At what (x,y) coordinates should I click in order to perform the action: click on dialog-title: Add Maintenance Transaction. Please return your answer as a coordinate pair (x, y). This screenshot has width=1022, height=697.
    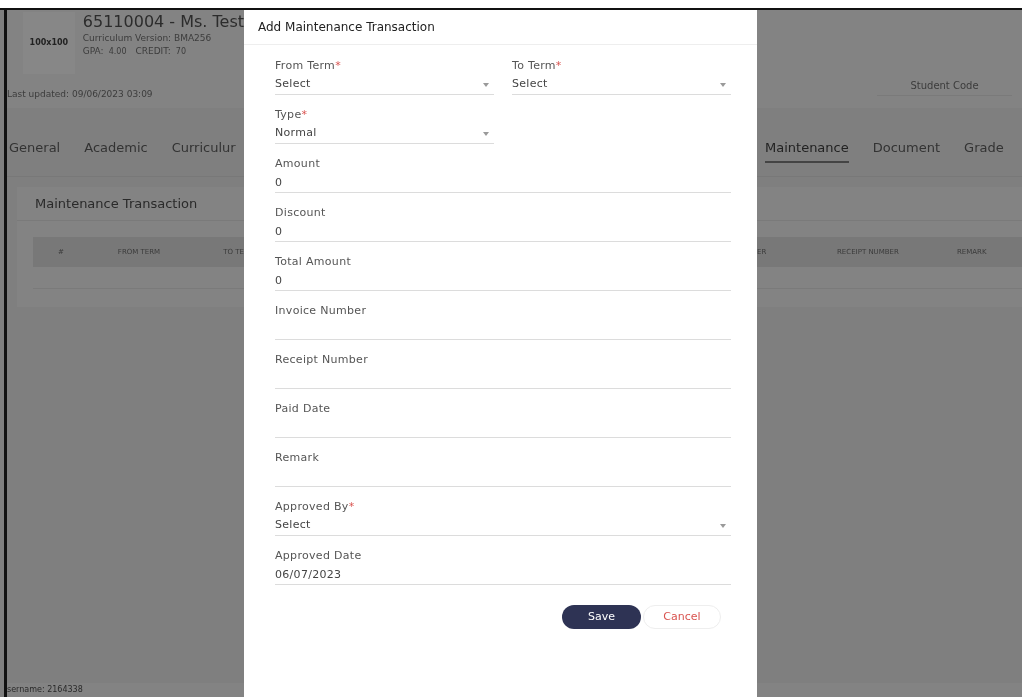
    Looking at the image, I should click on (346, 27).